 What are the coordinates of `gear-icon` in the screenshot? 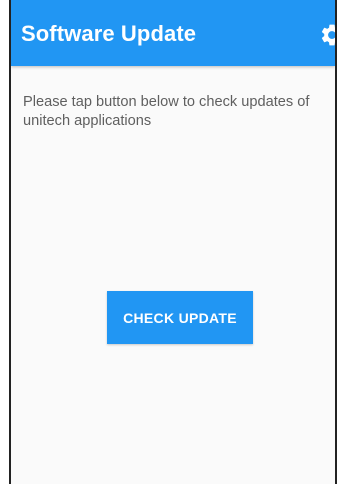 It's located at (328, 35).